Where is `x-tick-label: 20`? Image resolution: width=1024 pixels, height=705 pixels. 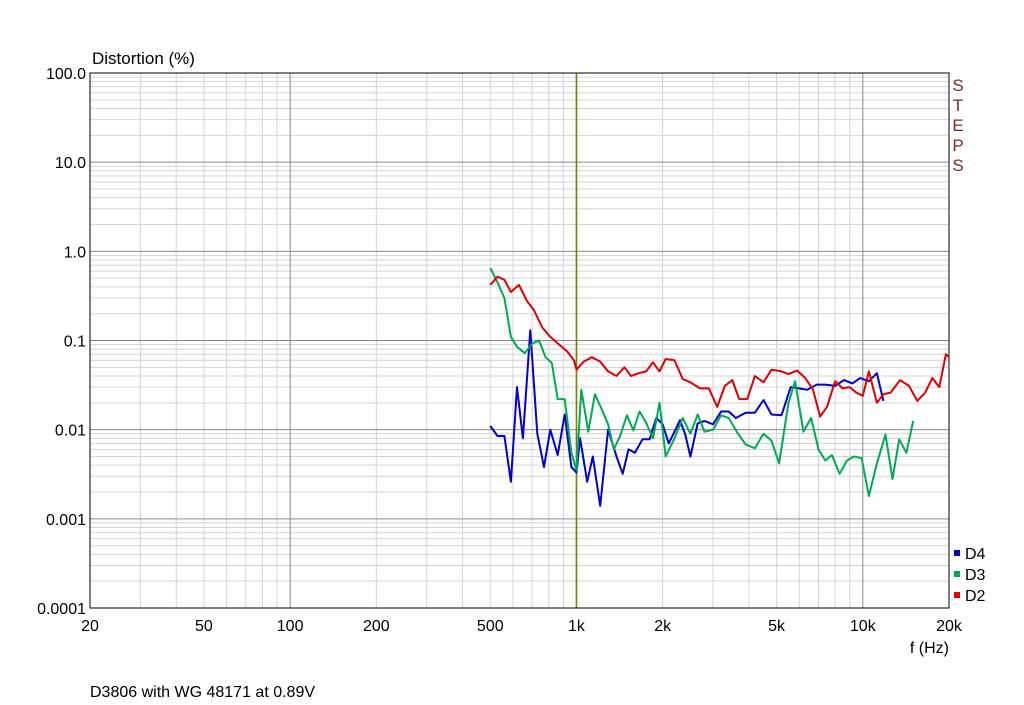 x-tick-label: 20 is located at coordinates (90, 626).